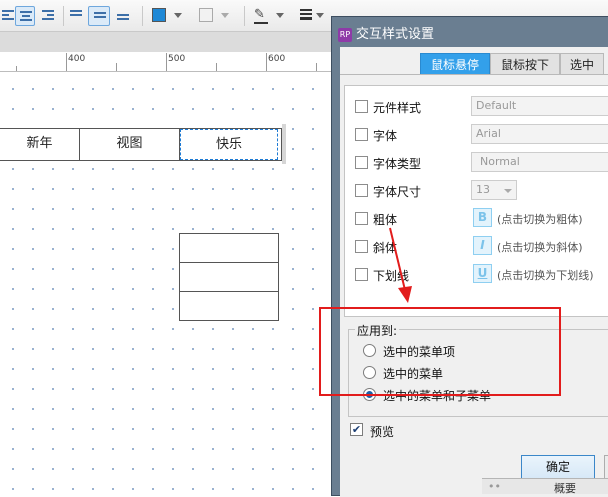 The image size is (608, 497). I want to click on align-left-icon, so click(8, 15).